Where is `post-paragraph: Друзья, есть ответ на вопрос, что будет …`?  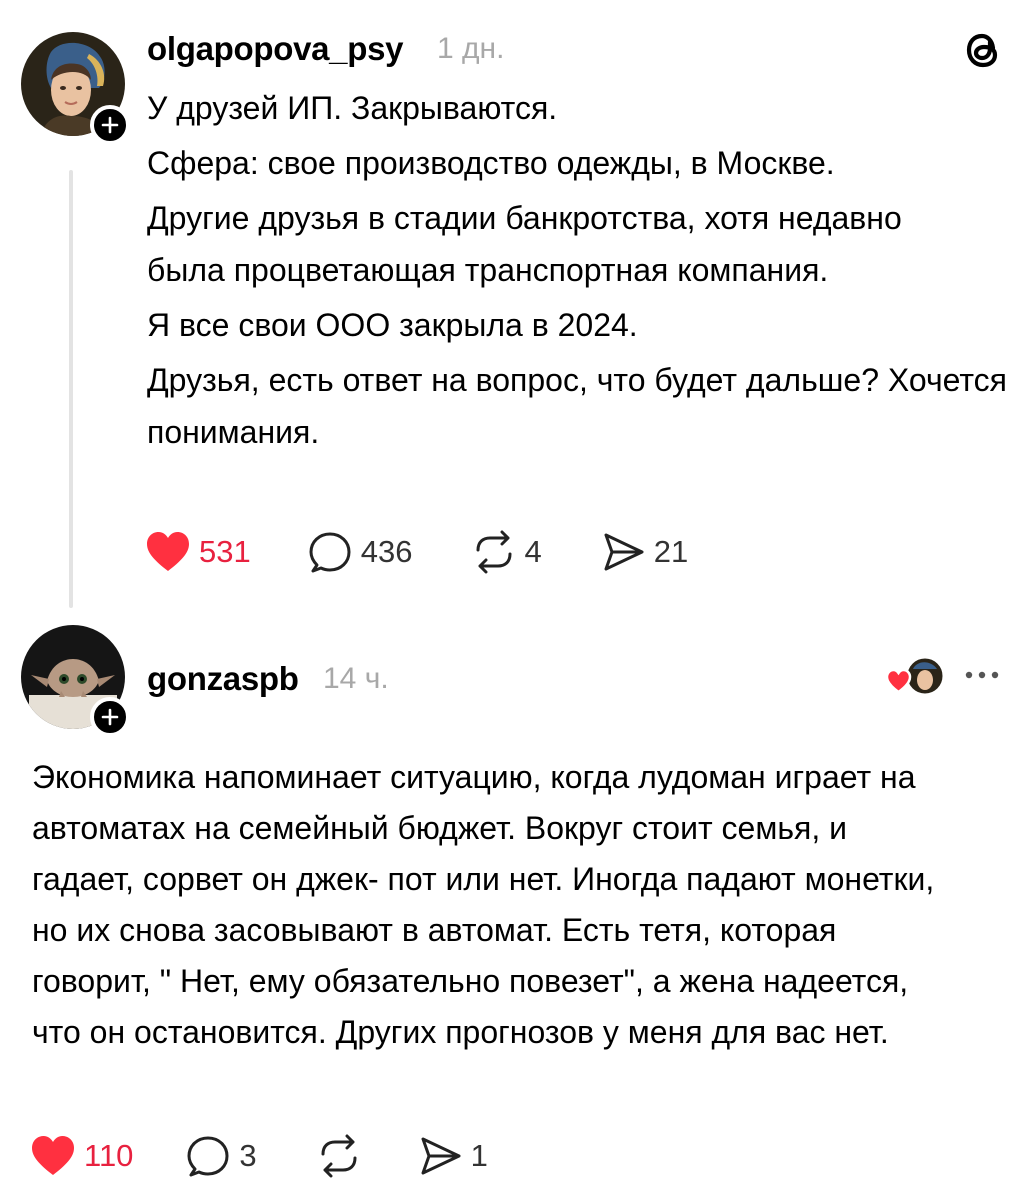
post-paragraph: Друзья, есть ответ на вопрос, что будет … is located at coordinates (577, 406).